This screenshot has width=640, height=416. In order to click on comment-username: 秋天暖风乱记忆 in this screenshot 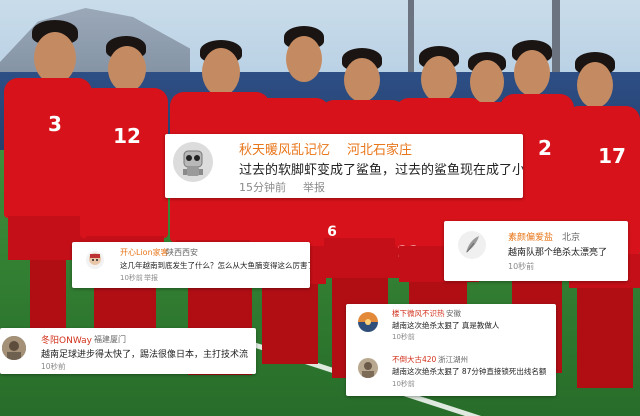, I will do `click(284, 148)`.